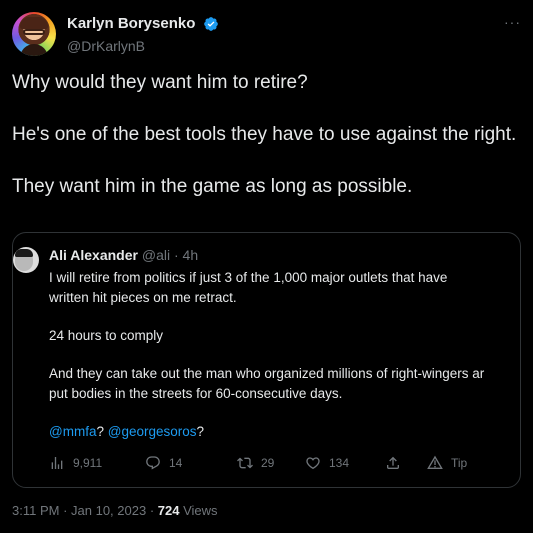 This screenshot has height=533, width=533. What do you see at coordinates (108, 510) in the screenshot?
I see `tweet-date: Jan 10, 2023` at bounding box center [108, 510].